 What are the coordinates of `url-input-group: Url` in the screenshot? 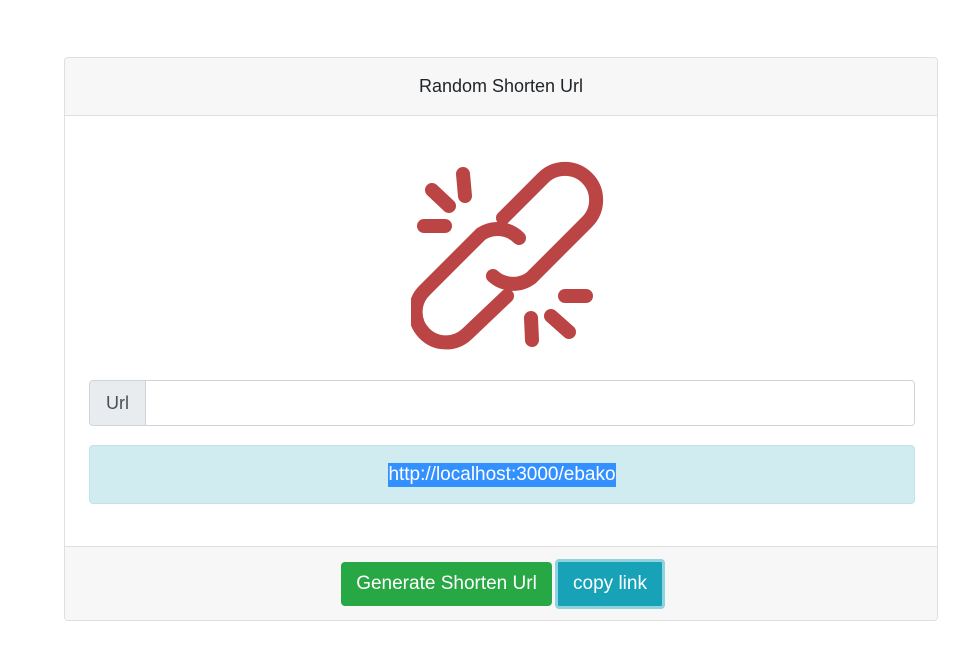 It's located at (502, 403).